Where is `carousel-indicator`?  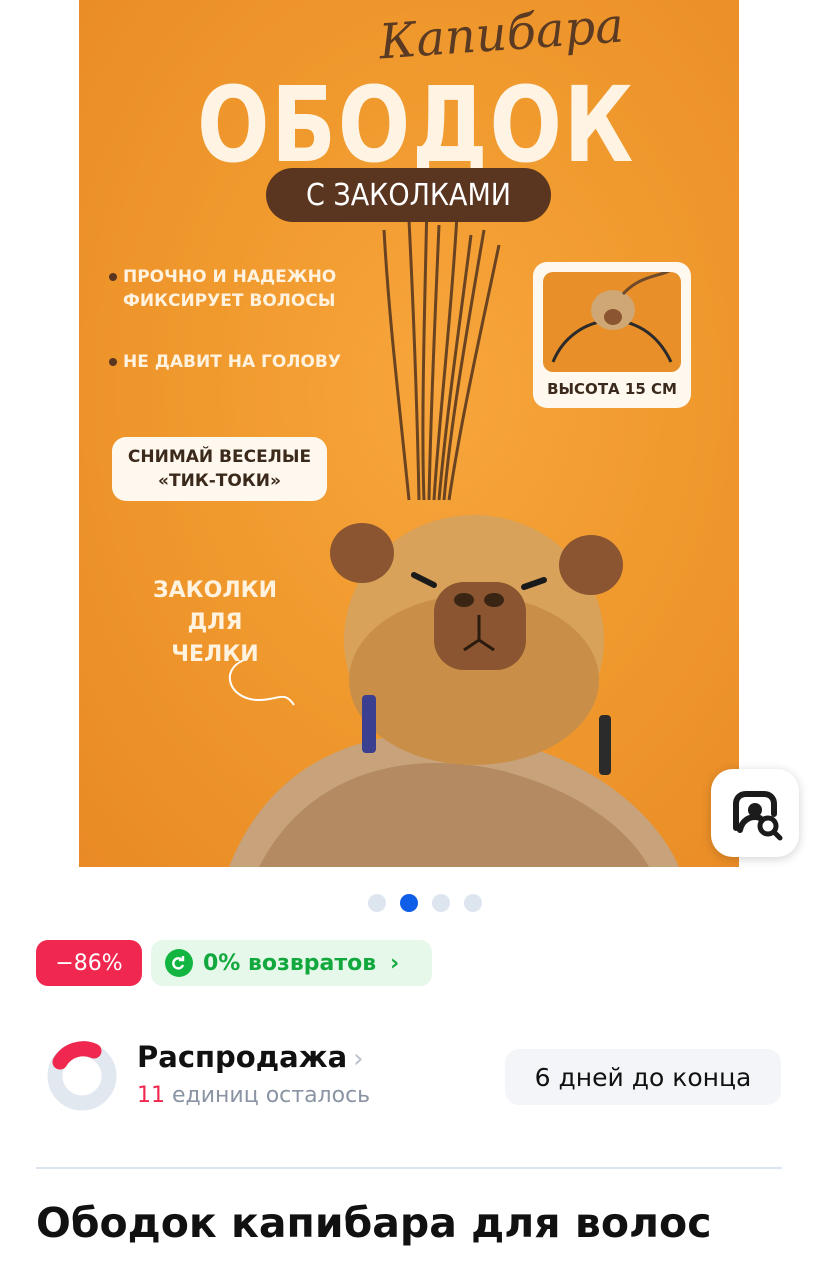
carousel-indicator is located at coordinates (425, 903).